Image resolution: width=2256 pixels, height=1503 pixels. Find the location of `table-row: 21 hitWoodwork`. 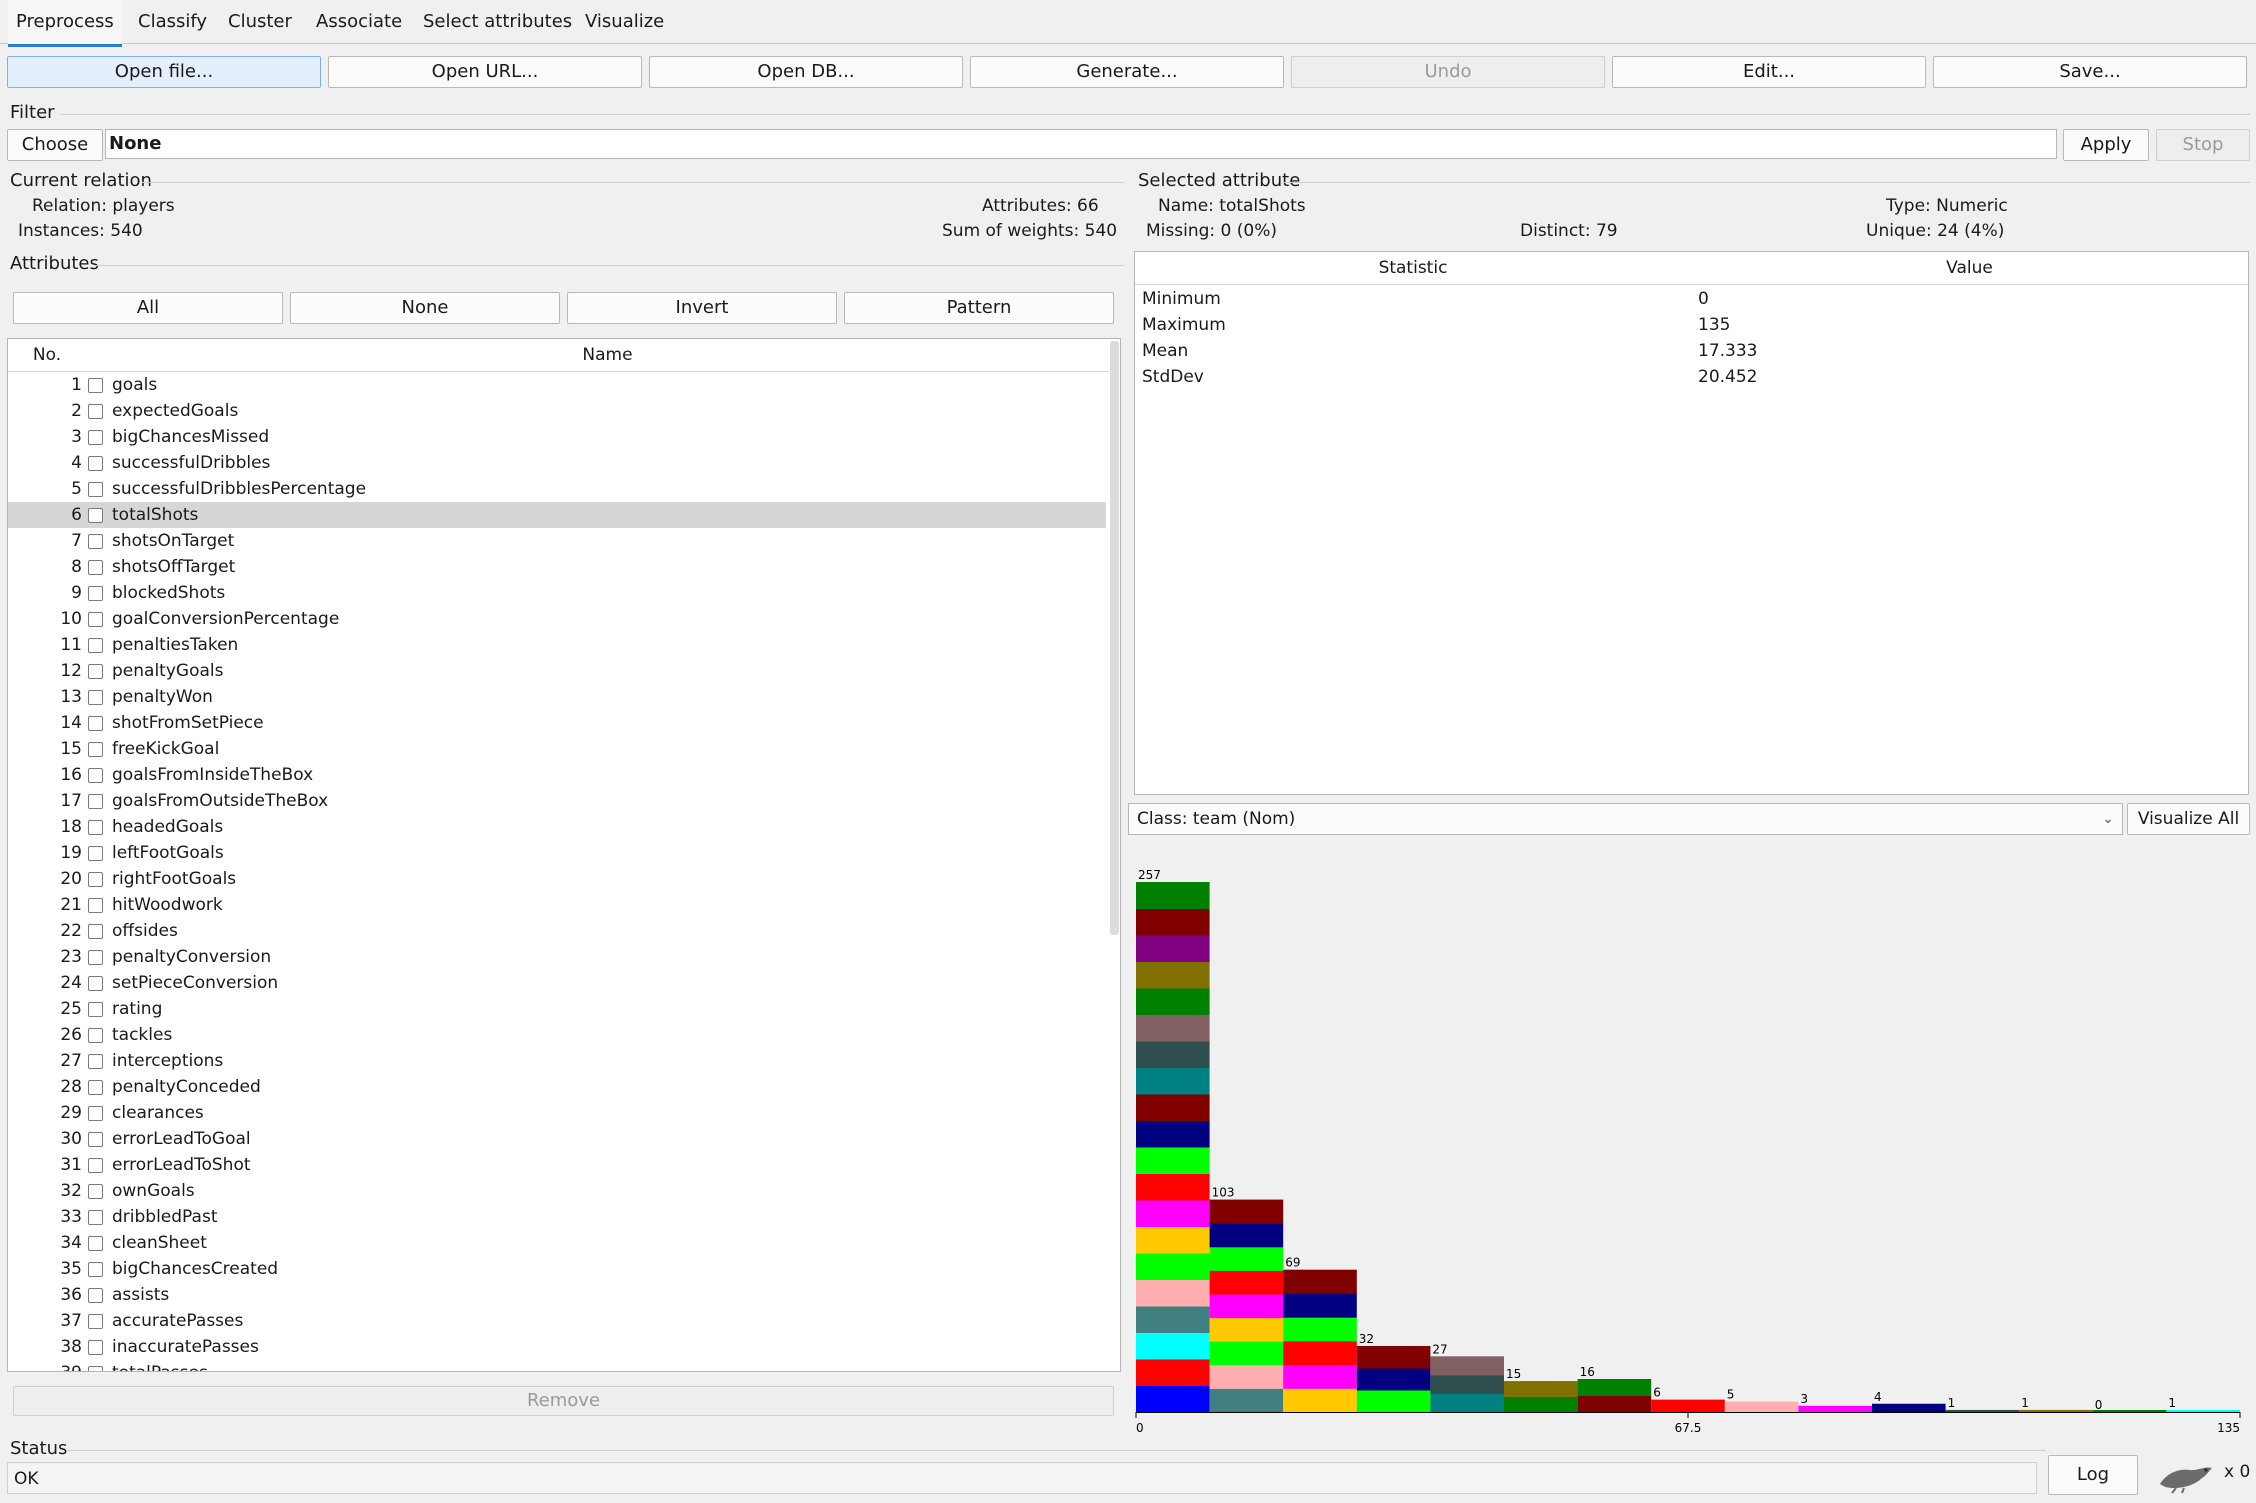

table-row: 21 hitWoodwork is located at coordinates (557, 905).